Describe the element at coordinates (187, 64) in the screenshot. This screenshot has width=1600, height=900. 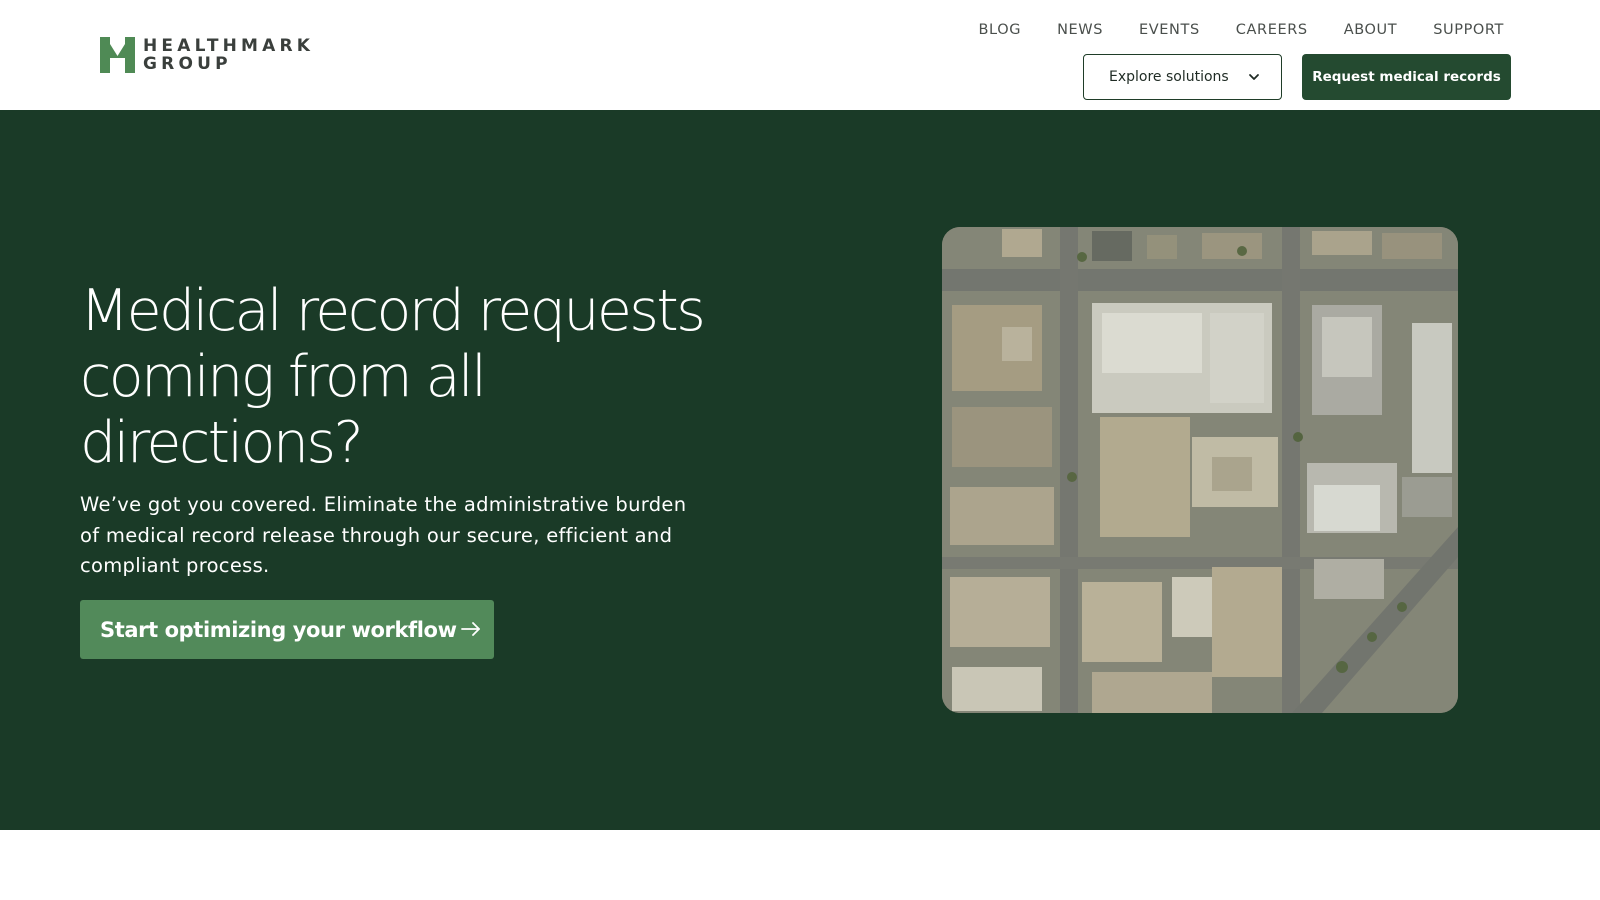
I see `logo-name-line2: GROUP` at that location.